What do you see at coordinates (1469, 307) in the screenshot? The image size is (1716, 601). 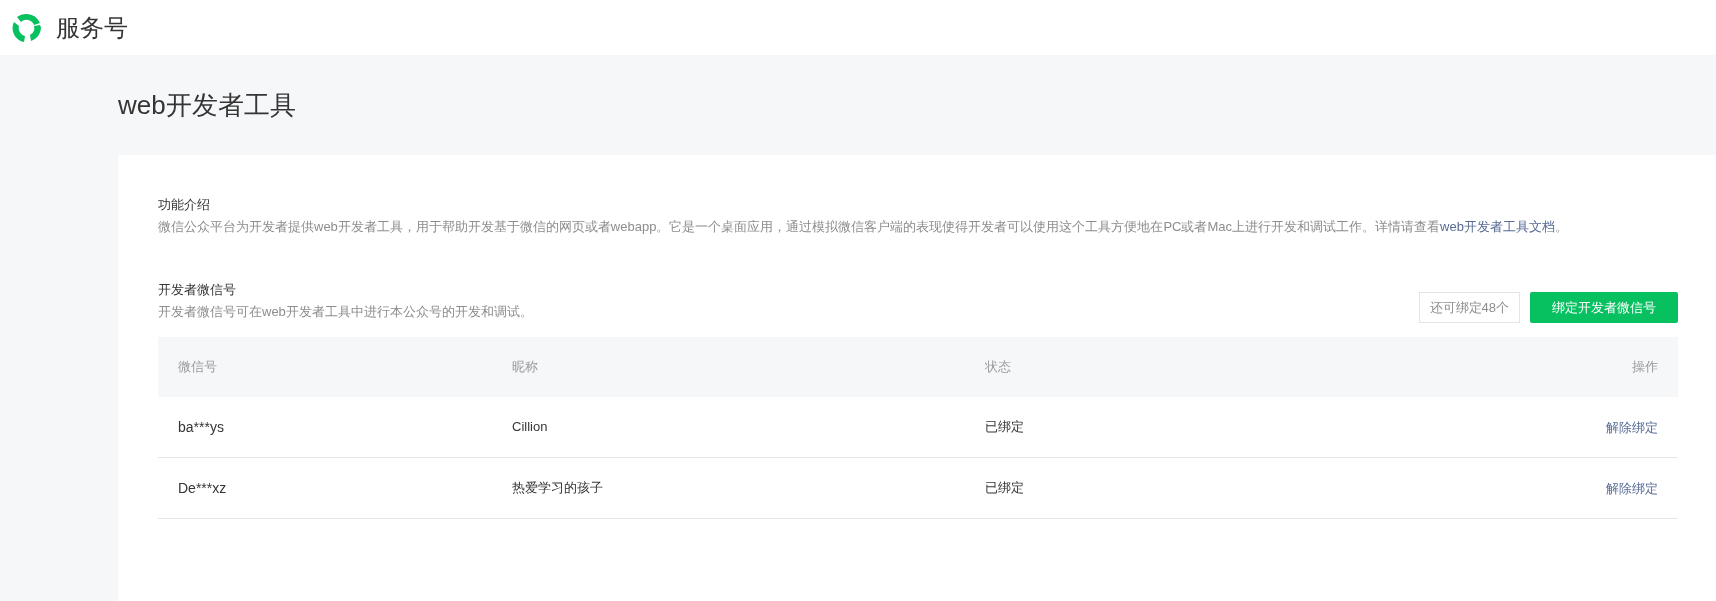 I see `remaining-count-tip: 还可绑定48个` at bounding box center [1469, 307].